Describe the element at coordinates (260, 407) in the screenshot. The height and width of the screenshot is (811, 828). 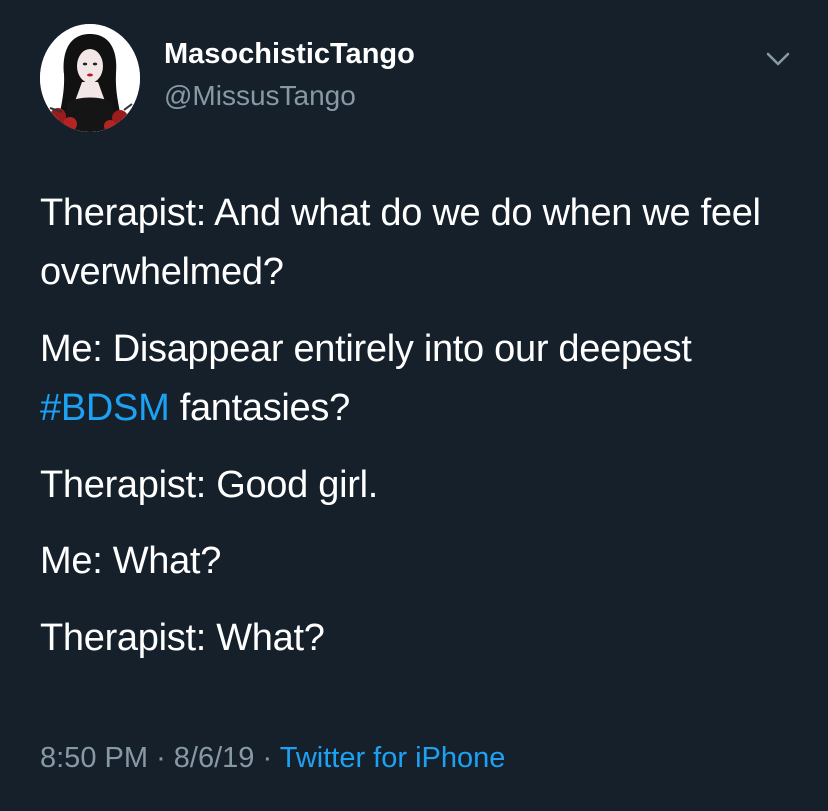
I see `tweet-line-text: fantasies?` at that location.